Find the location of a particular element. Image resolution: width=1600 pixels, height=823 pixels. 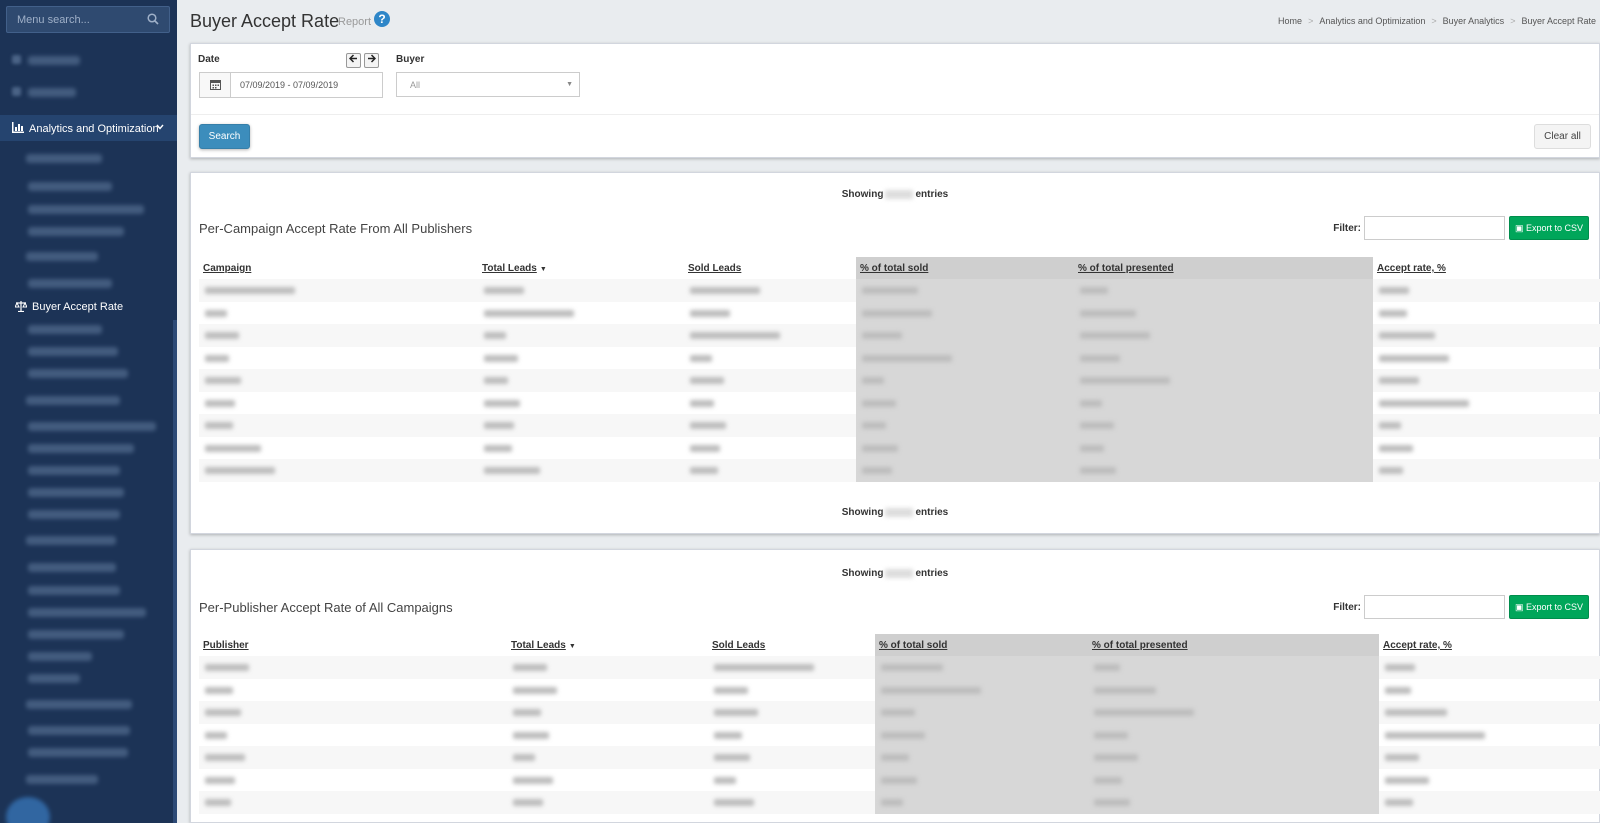

floating-action-button is located at coordinates (28, 810).